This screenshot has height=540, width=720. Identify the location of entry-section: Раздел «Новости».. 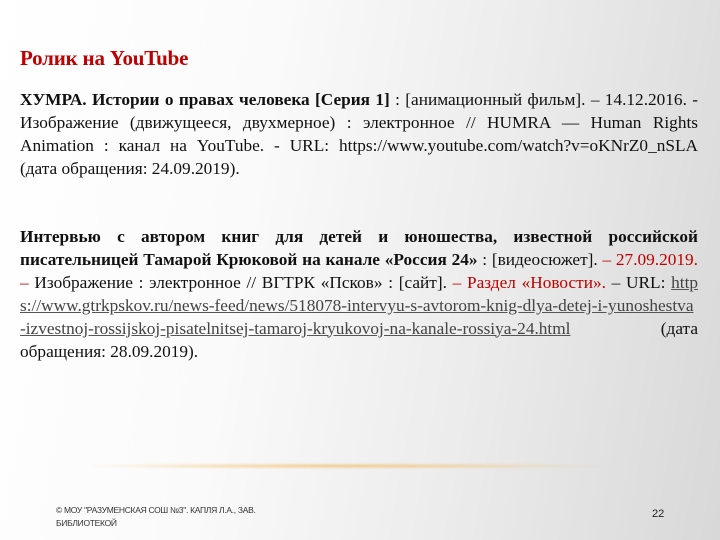
(536, 282).